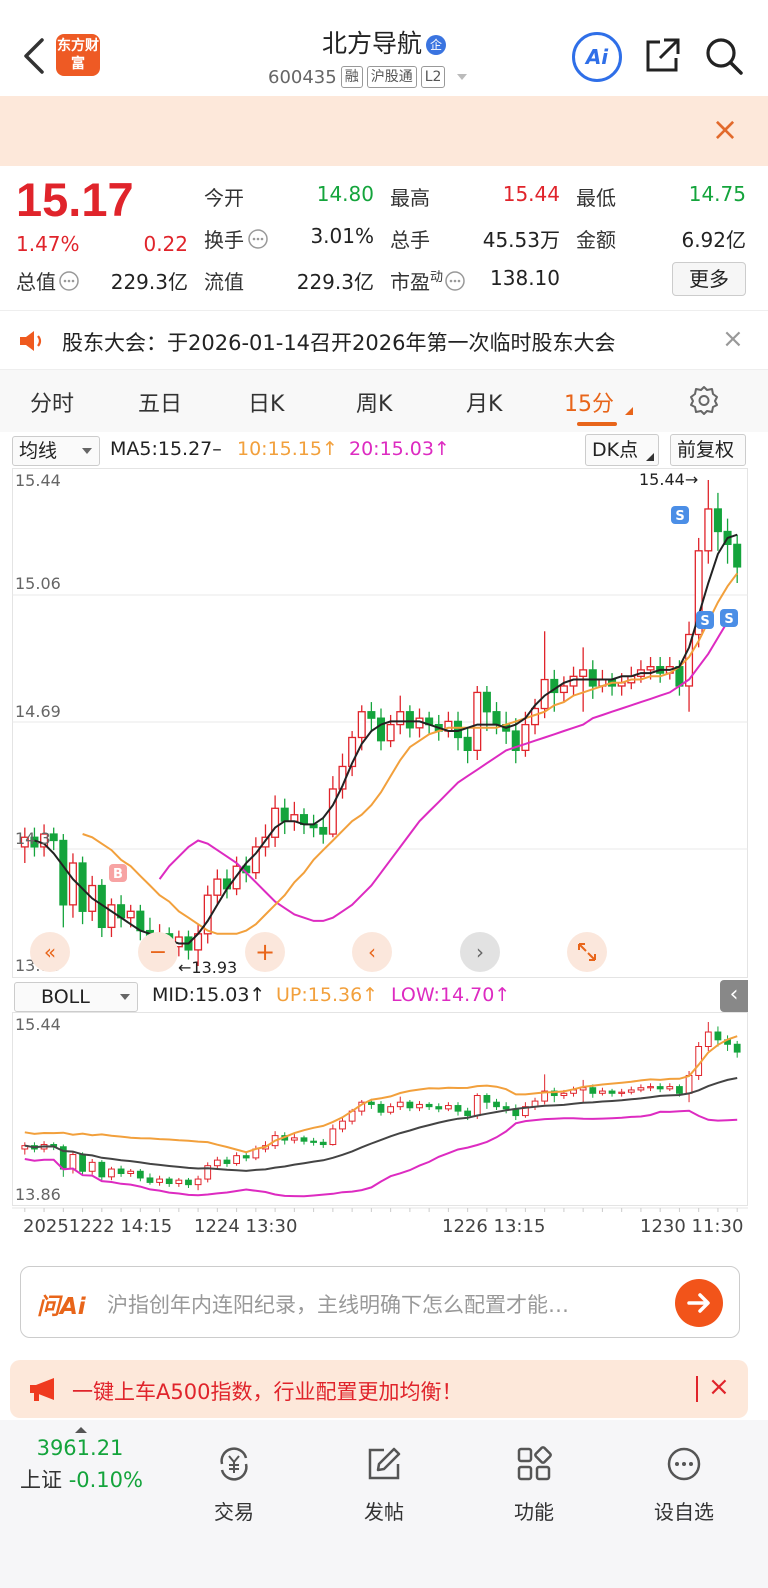 This screenshot has height=1588, width=768. What do you see at coordinates (484, 402) in the screenshot?
I see `tab-monthly-k: 月K` at bounding box center [484, 402].